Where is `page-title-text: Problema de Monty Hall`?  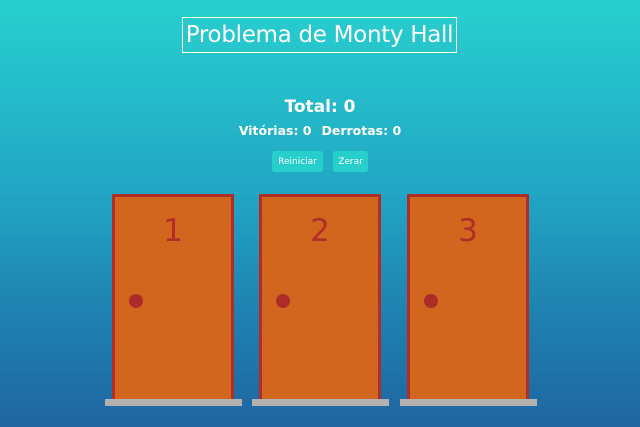 page-title-text: Problema de Monty Hall is located at coordinates (319, 35).